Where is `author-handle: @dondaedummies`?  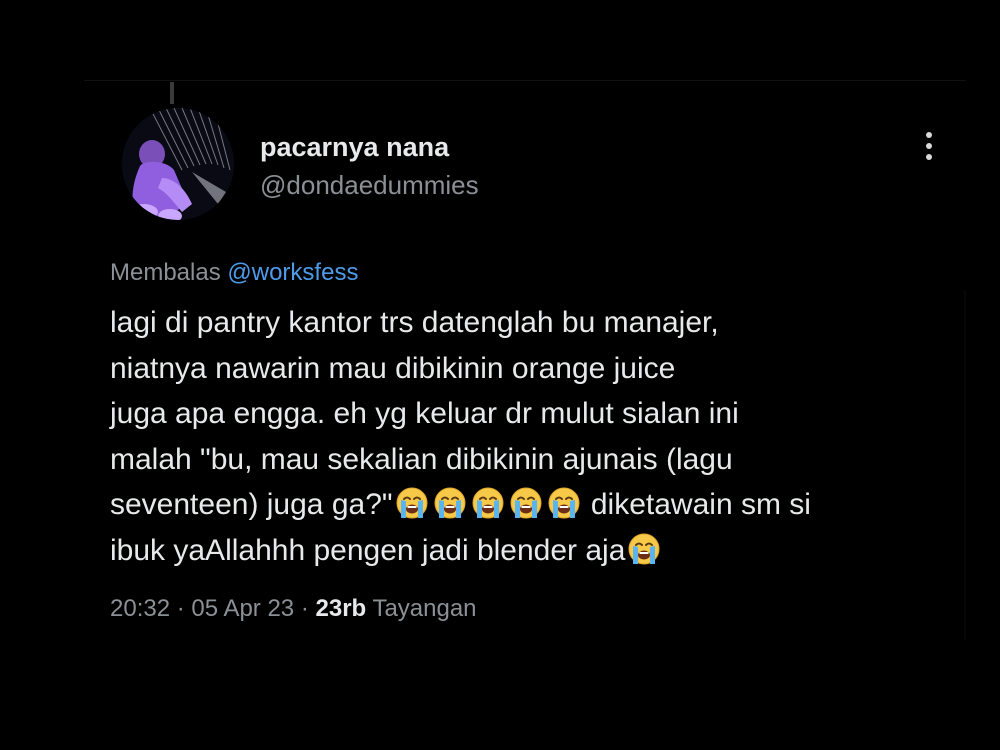
author-handle: @dondaedummies is located at coordinates (369, 185).